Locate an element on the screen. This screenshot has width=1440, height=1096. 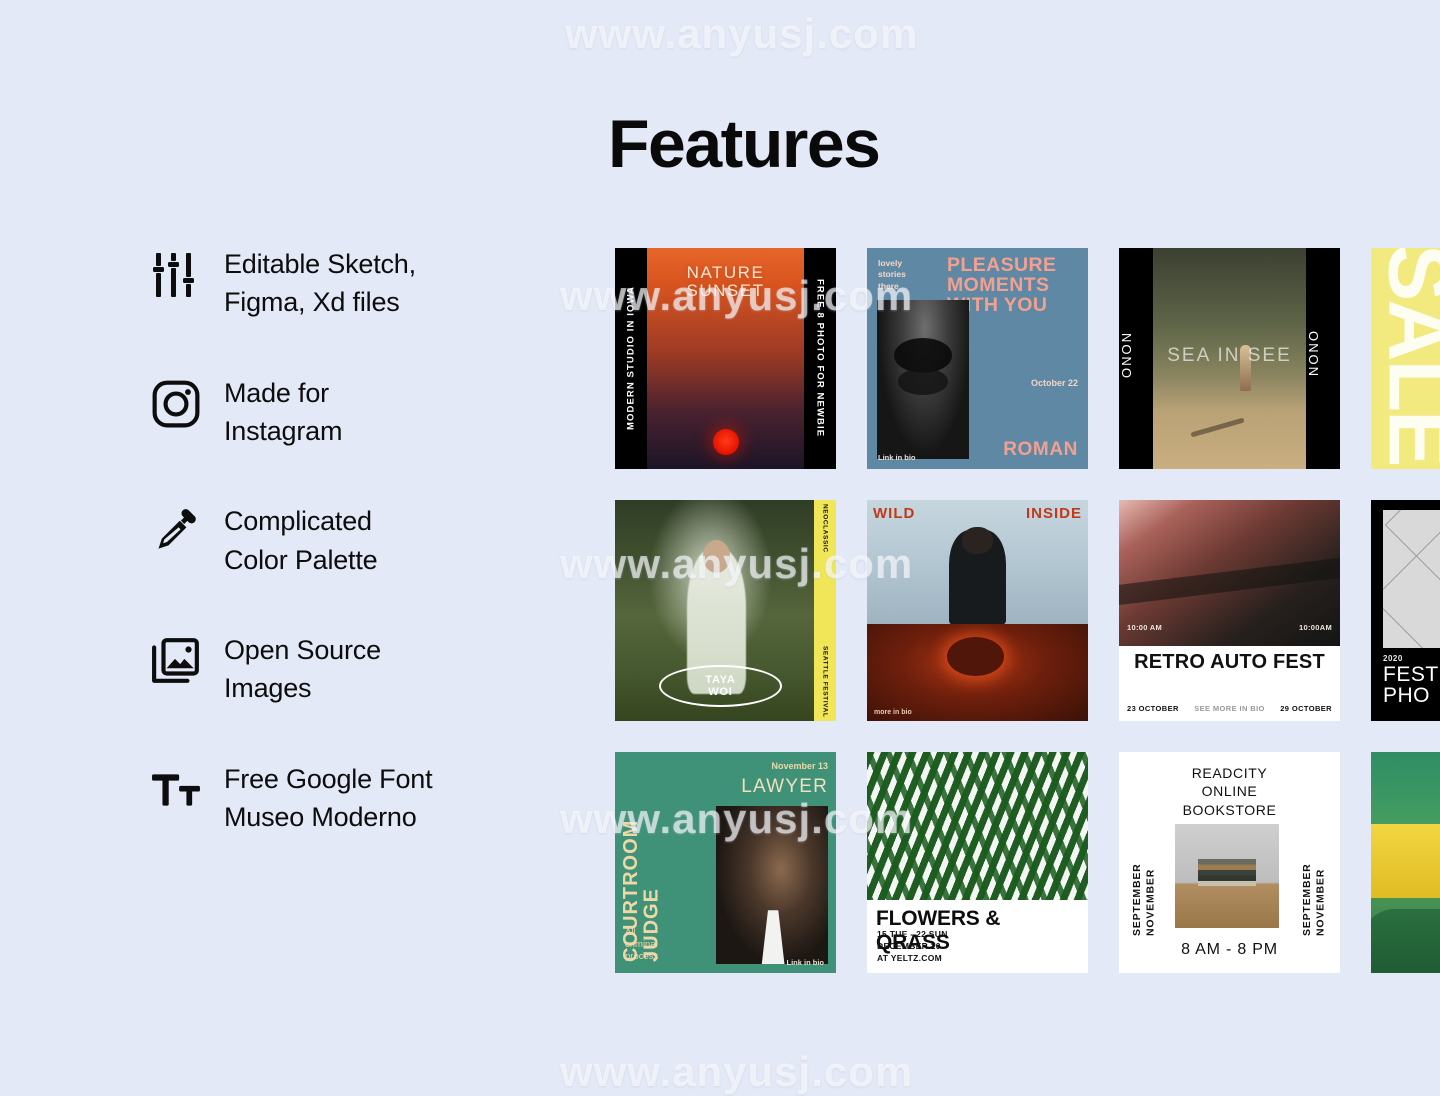
feature-label: Open Source Images is located at coordinates (302, 669).